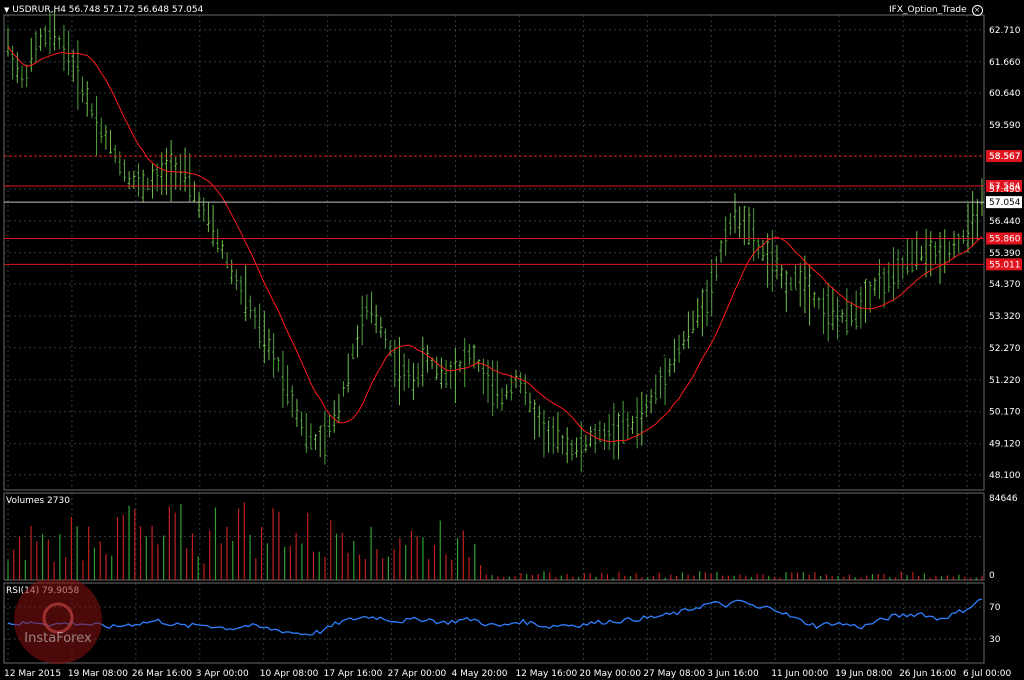  Describe the element at coordinates (480, 674) in the screenshot. I see `x-tick-label: 4 May 20:00` at that location.